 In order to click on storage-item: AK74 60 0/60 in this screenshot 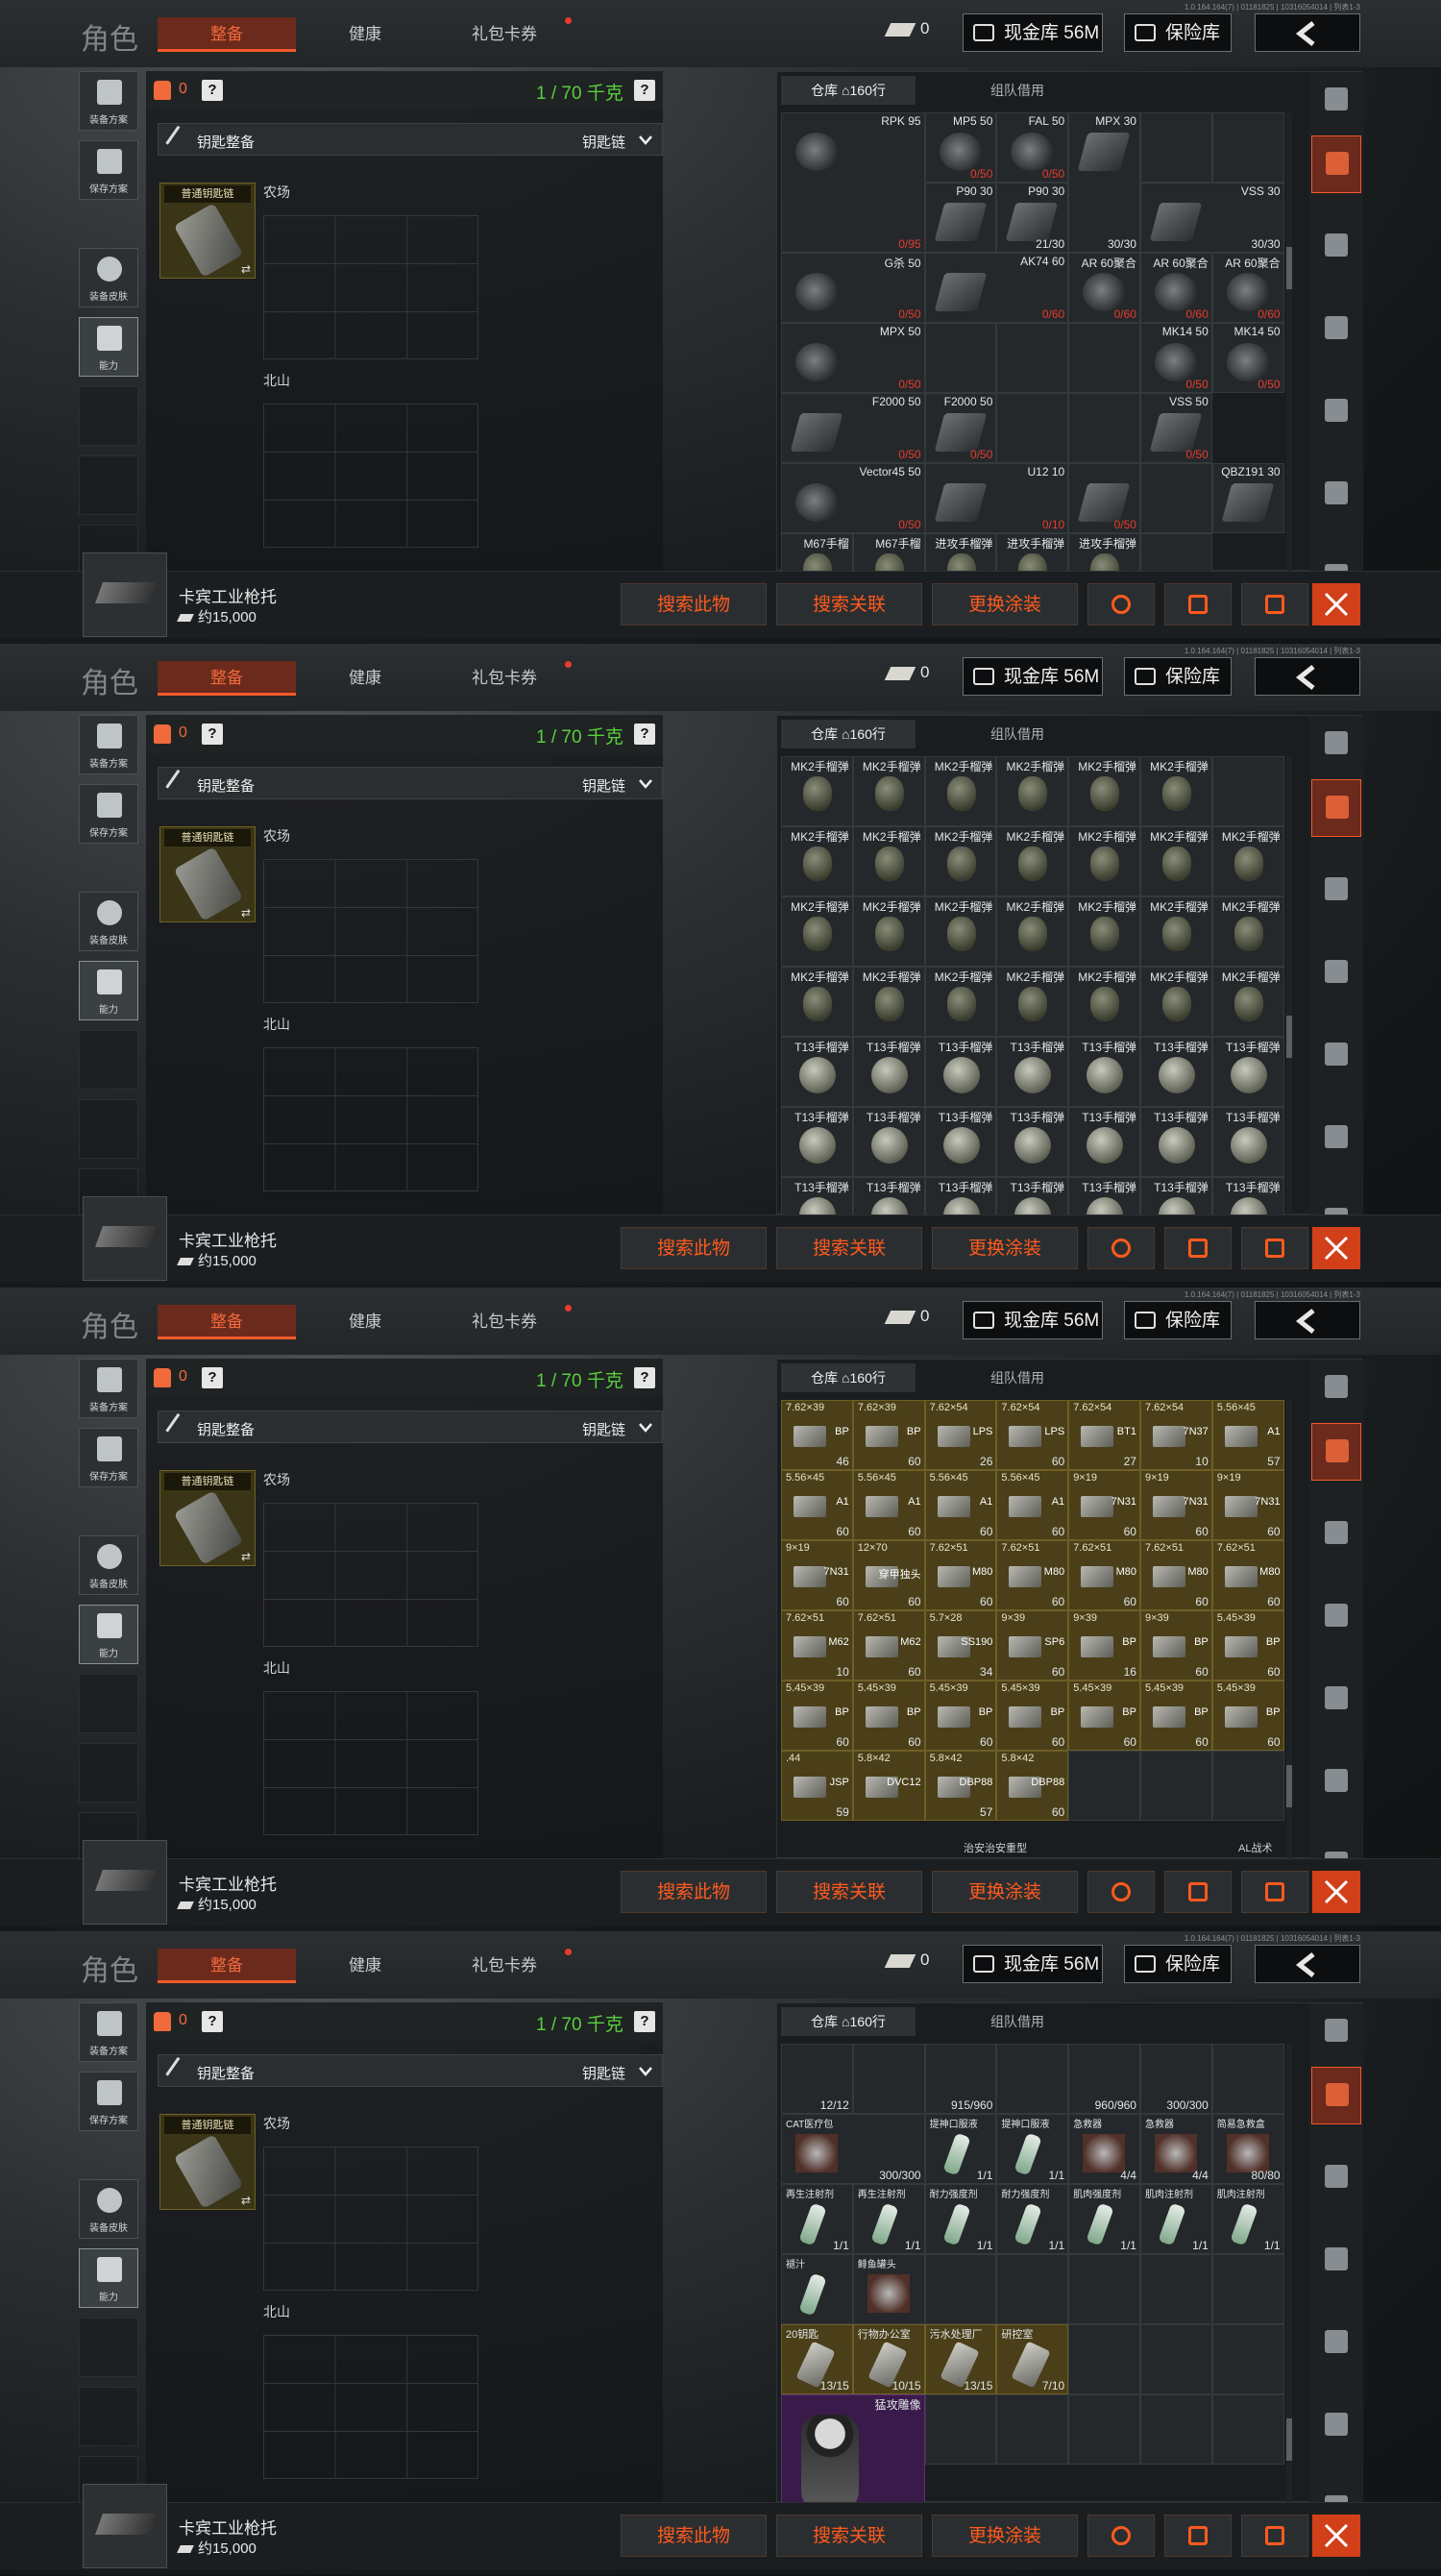, I will do `click(997, 288)`.